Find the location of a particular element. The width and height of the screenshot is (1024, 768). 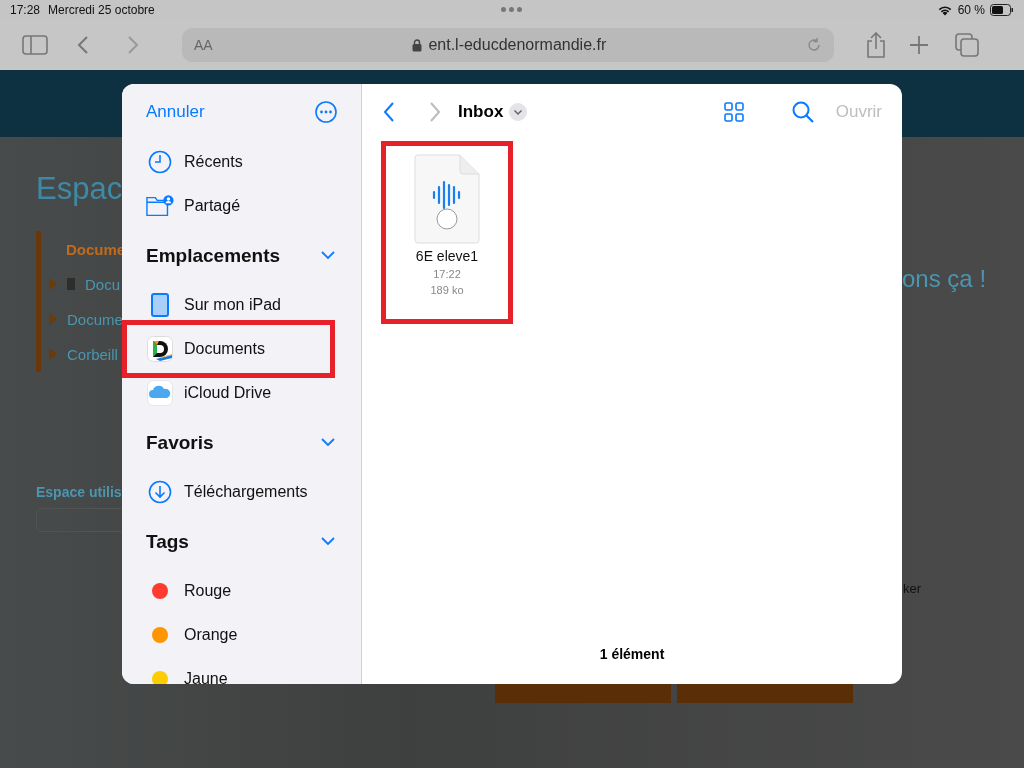

battery-icon is located at coordinates (1002, 10).